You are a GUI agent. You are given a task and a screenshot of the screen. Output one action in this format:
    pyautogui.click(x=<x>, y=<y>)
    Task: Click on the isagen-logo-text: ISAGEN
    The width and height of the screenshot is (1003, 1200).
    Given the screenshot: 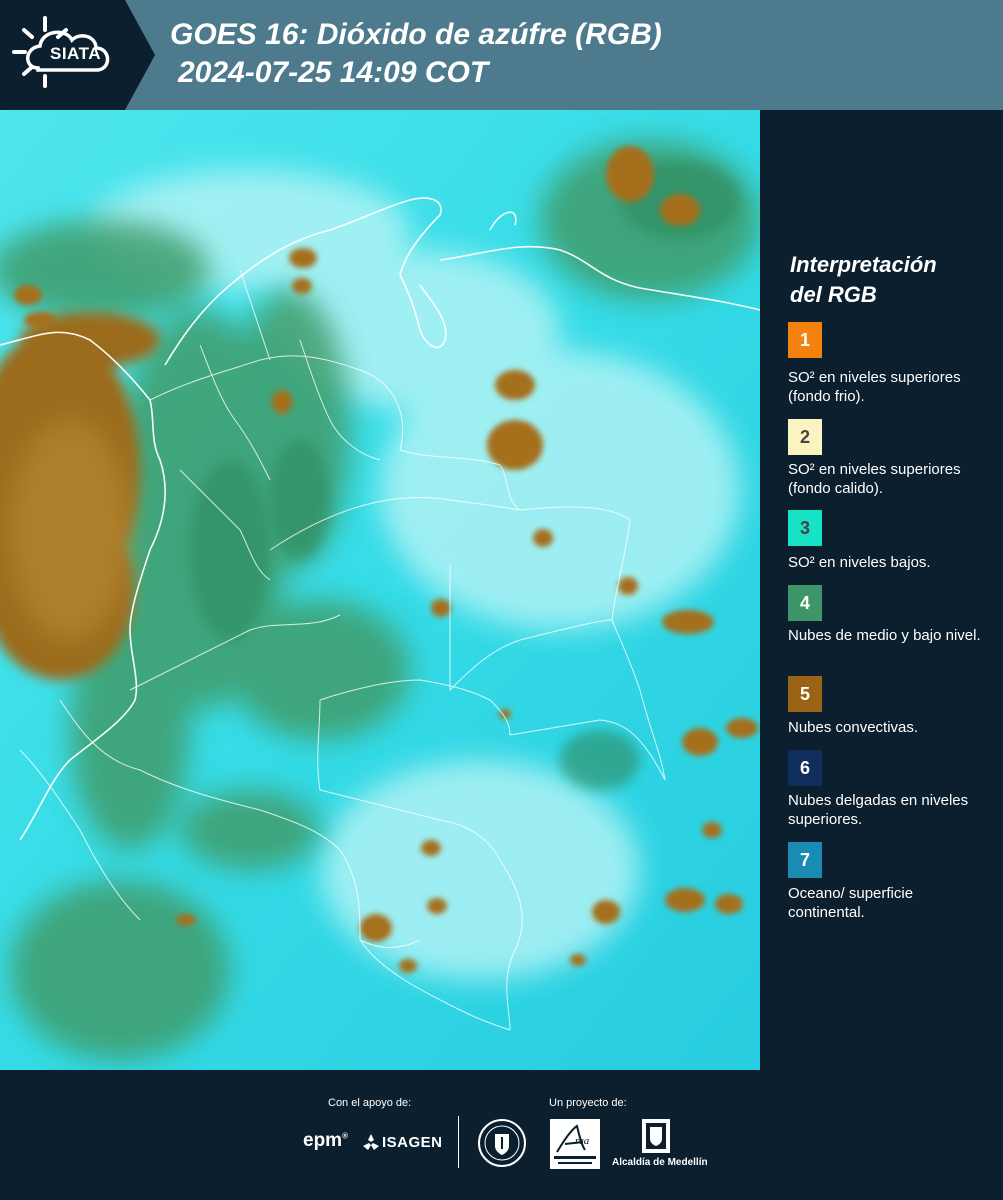 What is the action you would take?
    pyautogui.click(x=412, y=1142)
    